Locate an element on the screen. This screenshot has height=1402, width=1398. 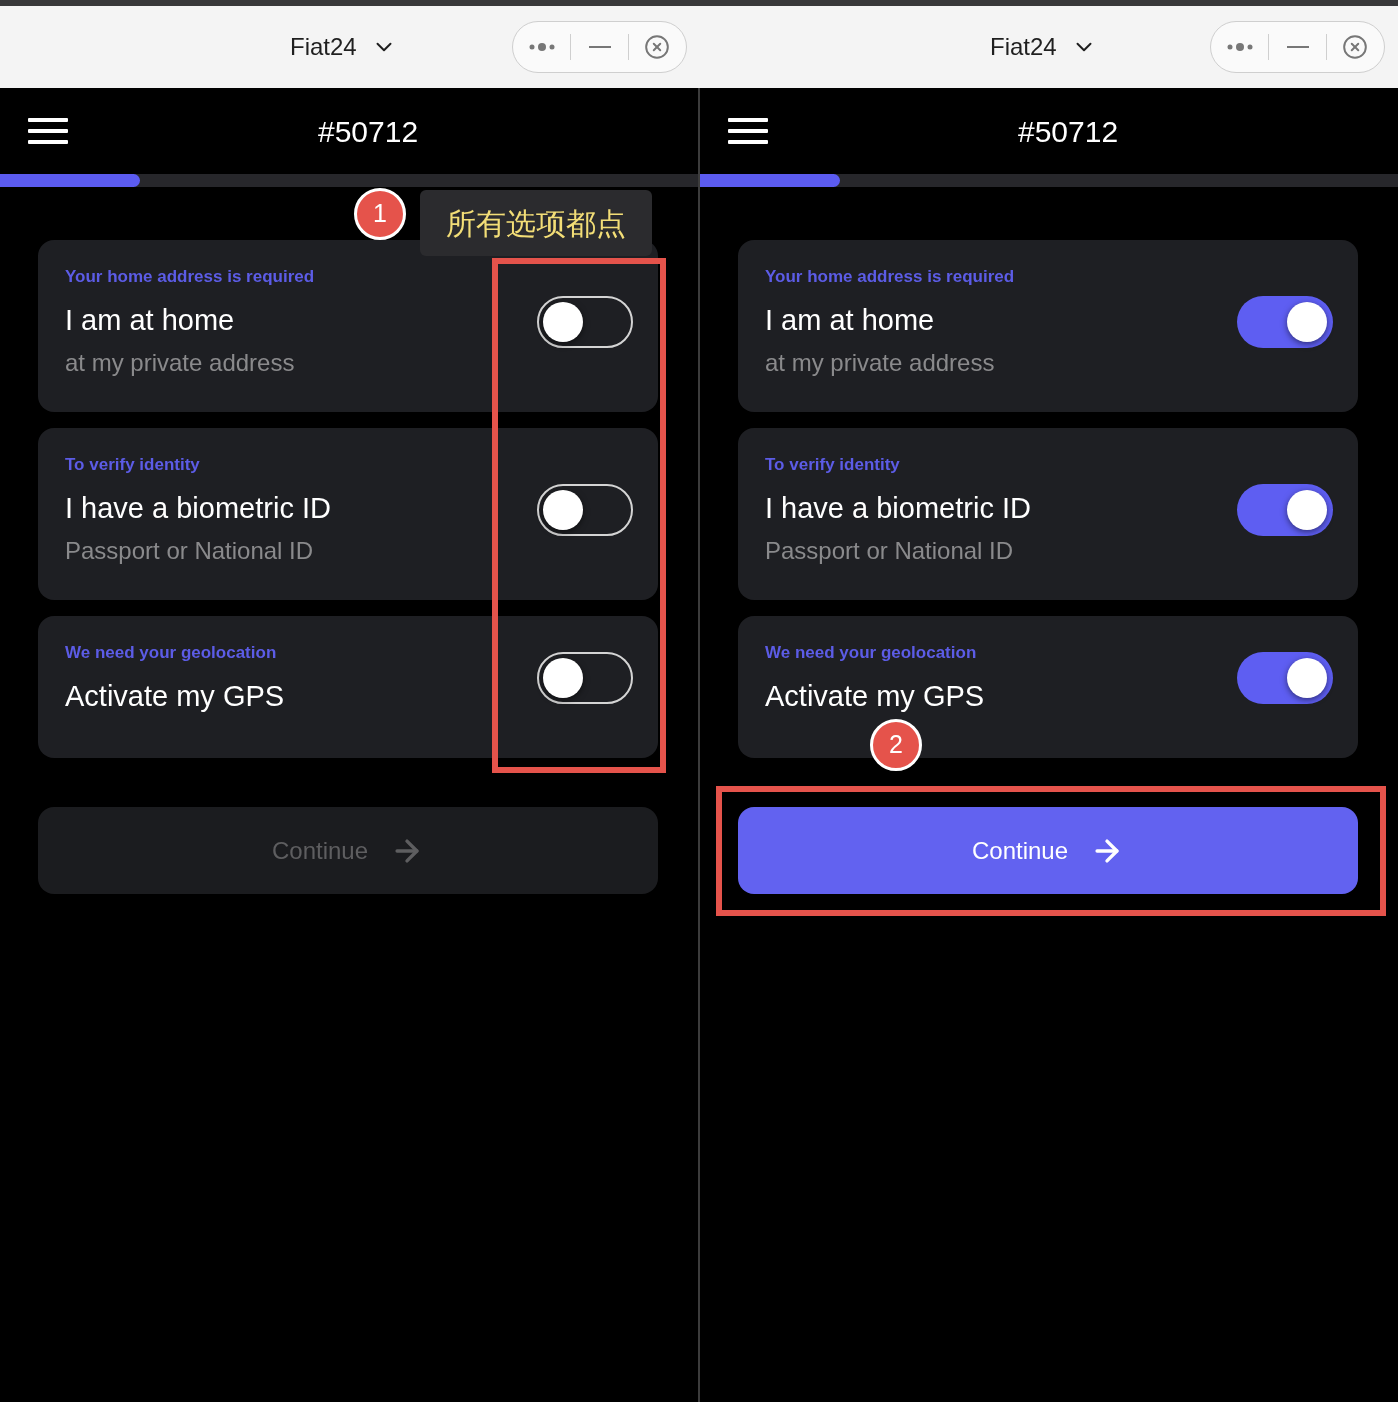
continue-button: Continue is located at coordinates (1048, 850).